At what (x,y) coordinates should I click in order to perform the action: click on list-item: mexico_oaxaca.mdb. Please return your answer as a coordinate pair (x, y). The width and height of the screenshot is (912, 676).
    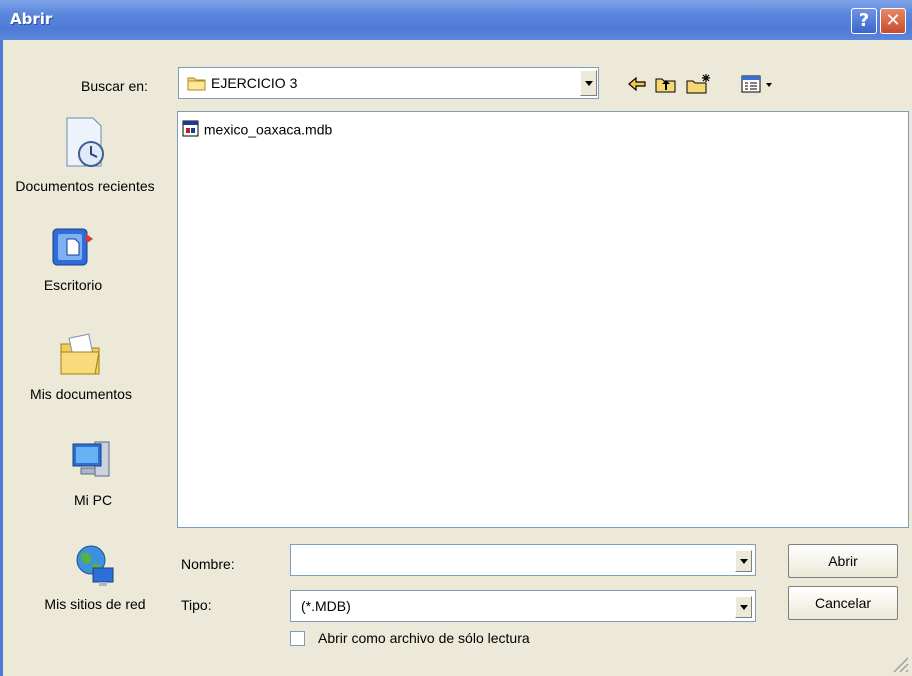
    Looking at the image, I should click on (257, 129).